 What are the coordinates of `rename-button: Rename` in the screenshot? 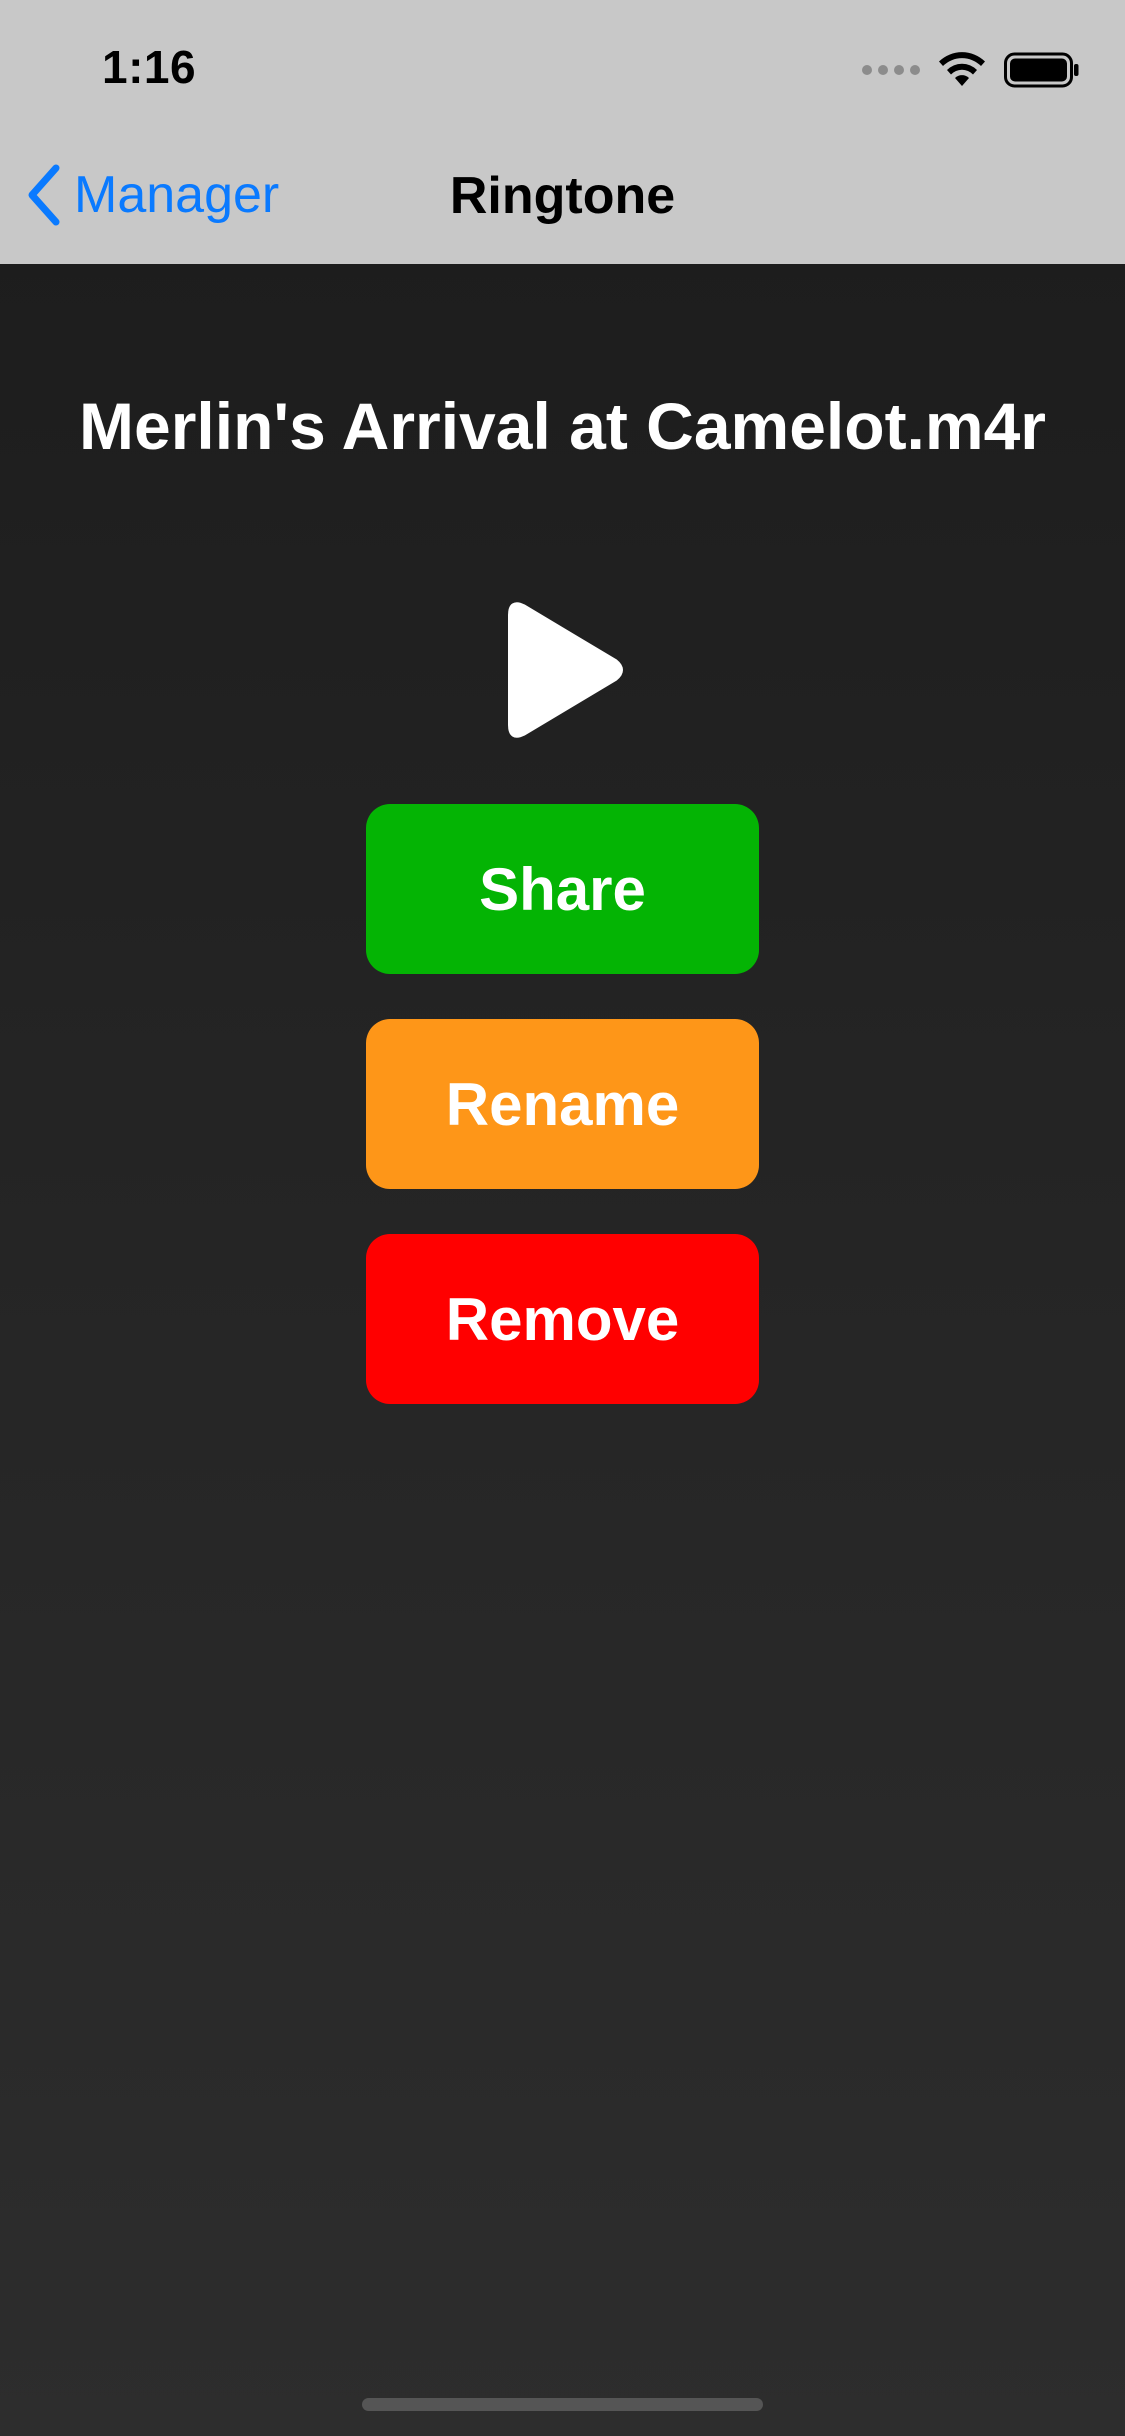 It's located at (562, 1104).